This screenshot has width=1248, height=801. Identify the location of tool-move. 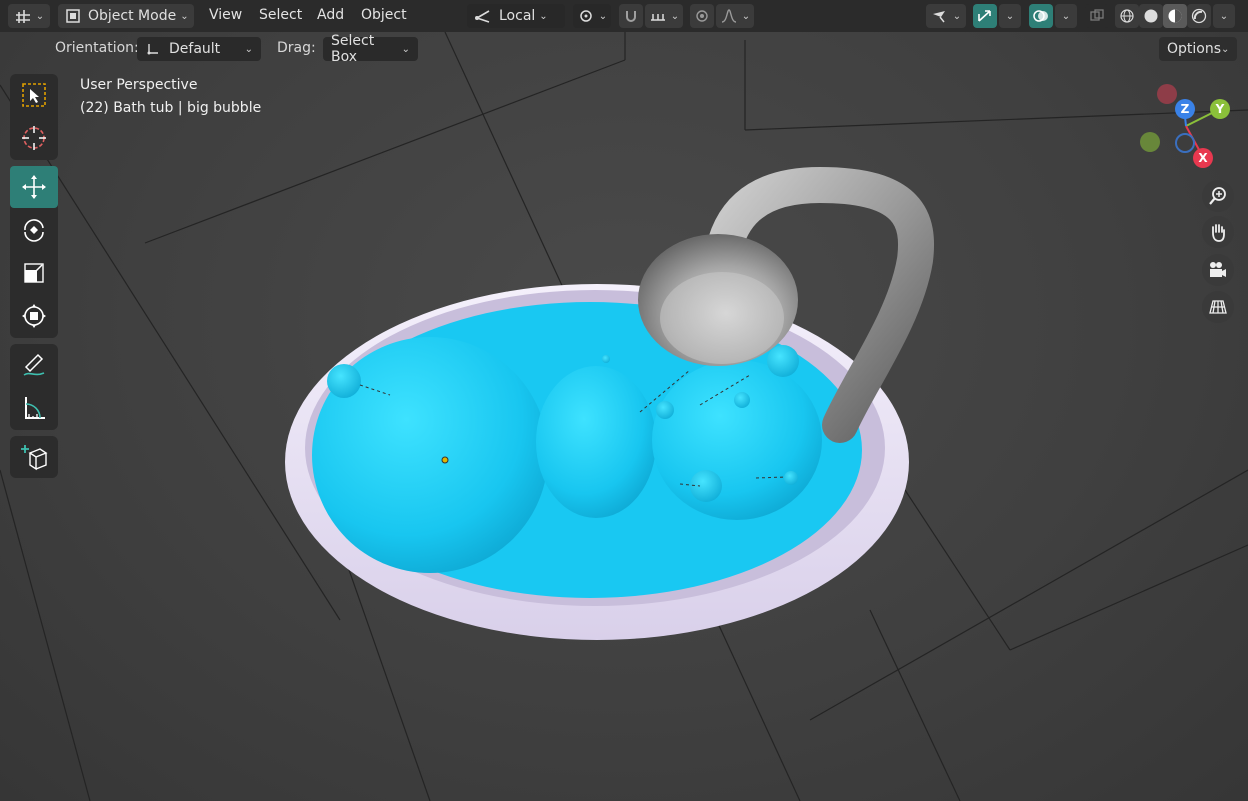
(34, 187).